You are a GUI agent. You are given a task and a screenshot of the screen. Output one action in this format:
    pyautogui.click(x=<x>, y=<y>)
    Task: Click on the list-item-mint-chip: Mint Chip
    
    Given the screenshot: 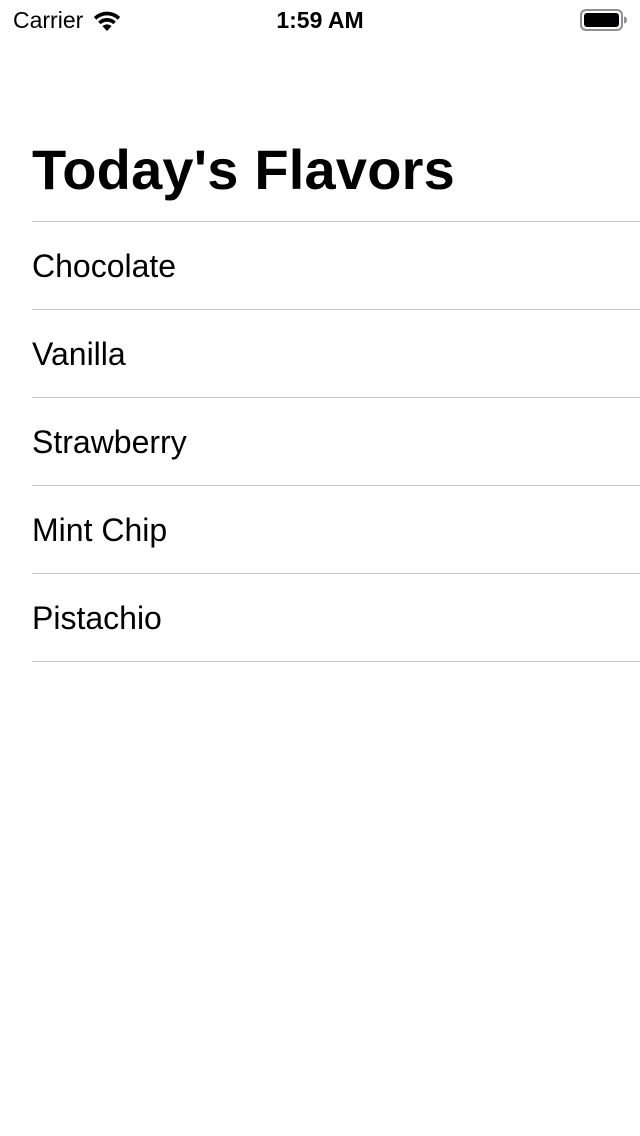 What is the action you would take?
    pyautogui.click(x=336, y=530)
    